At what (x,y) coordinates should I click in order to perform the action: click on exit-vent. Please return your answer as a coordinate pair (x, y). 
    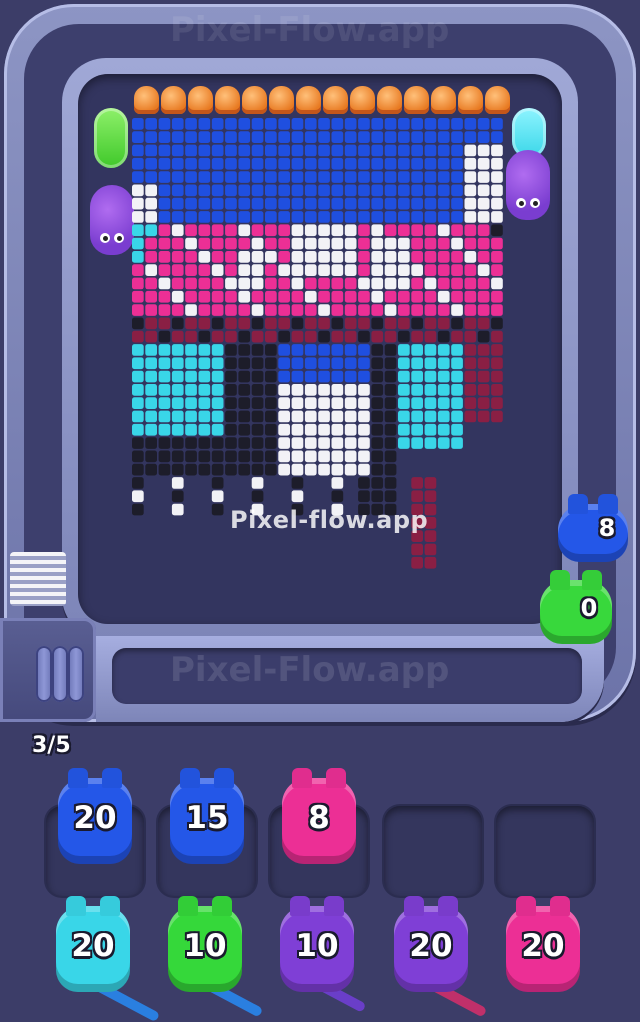
    Looking at the image, I should click on (38, 579).